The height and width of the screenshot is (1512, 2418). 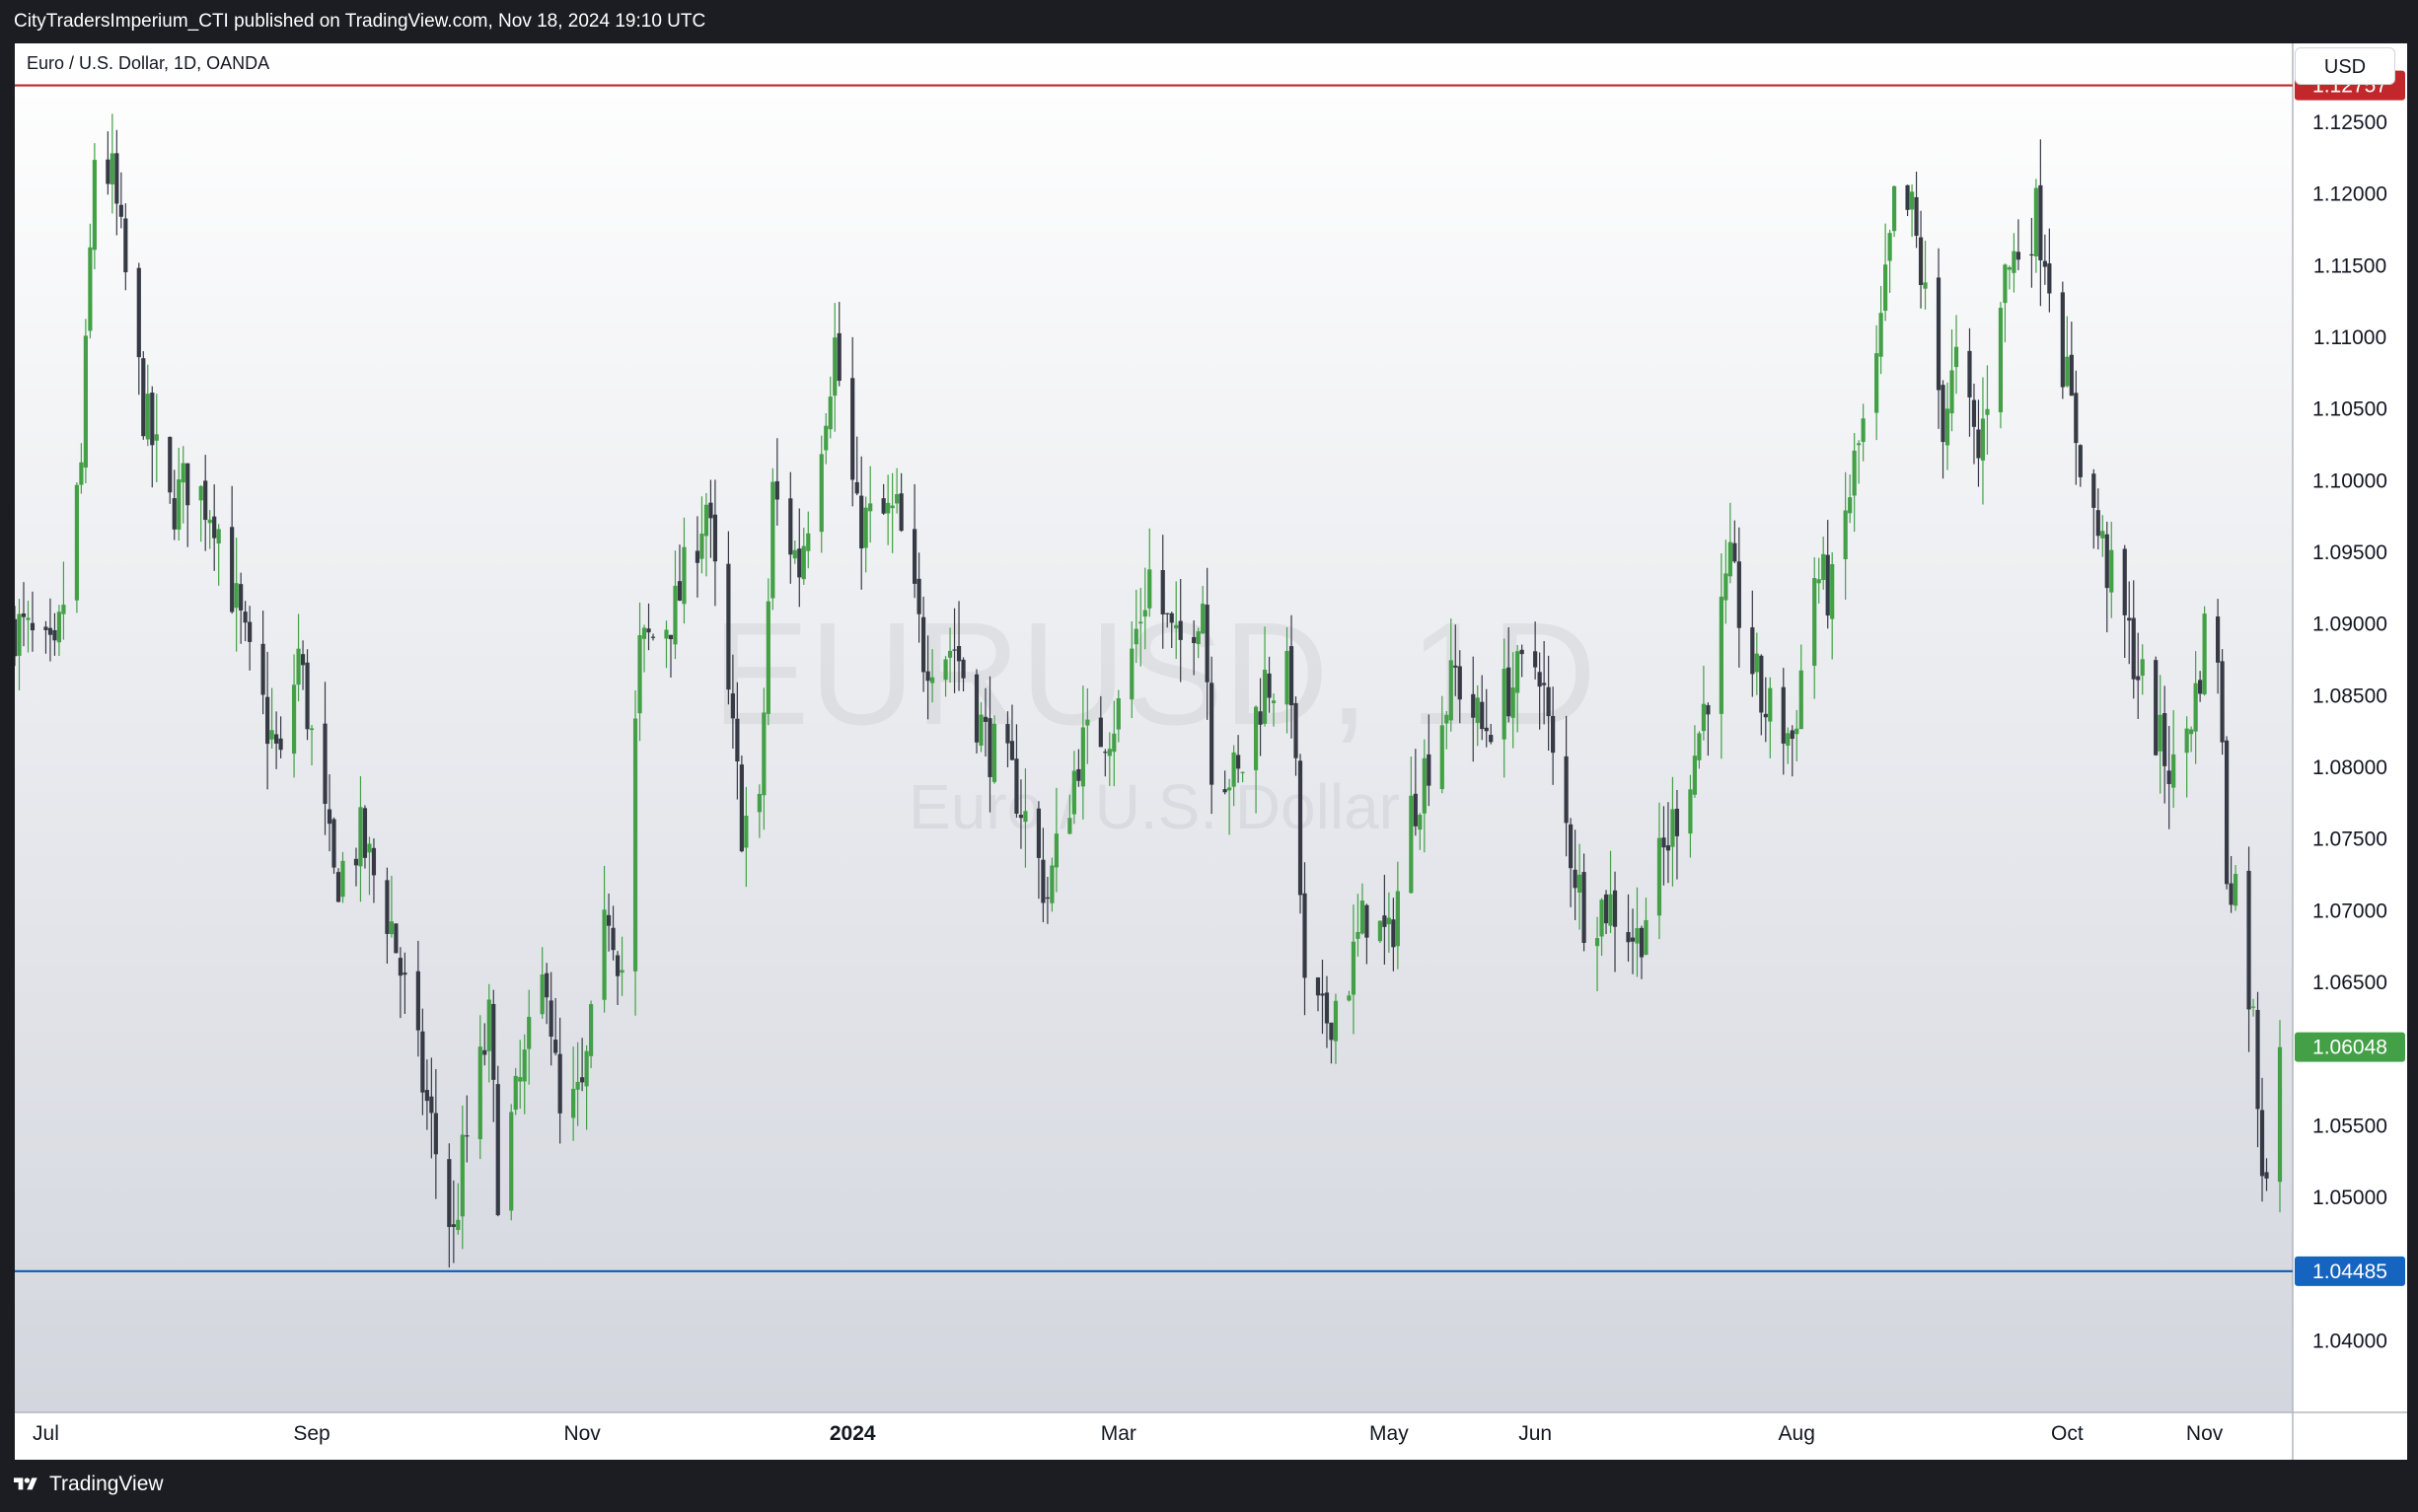 What do you see at coordinates (25, 1484) in the screenshot?
I see `tradingview-logo-icon` at bounding box center [25, 1484].